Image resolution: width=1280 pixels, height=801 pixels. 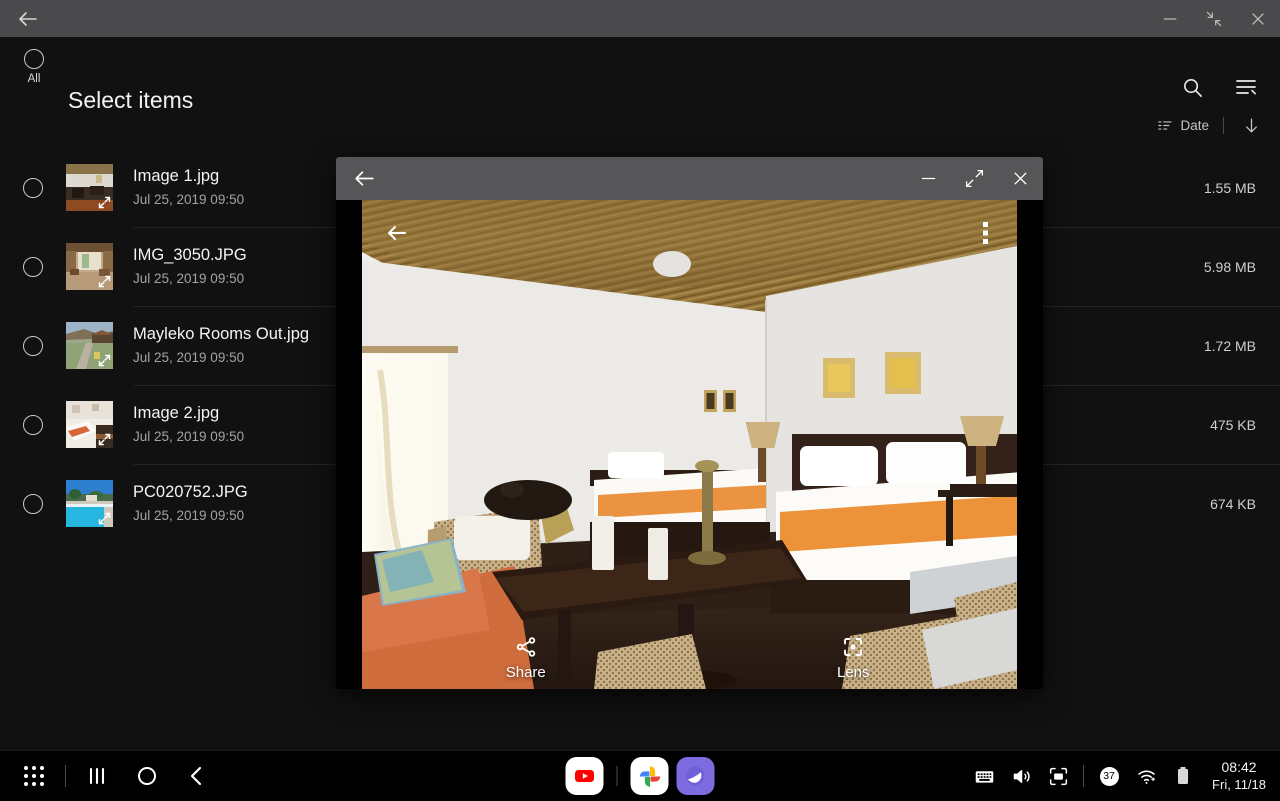 I want to click on taskbar-pinned-apps, so click(x=640, y=776).